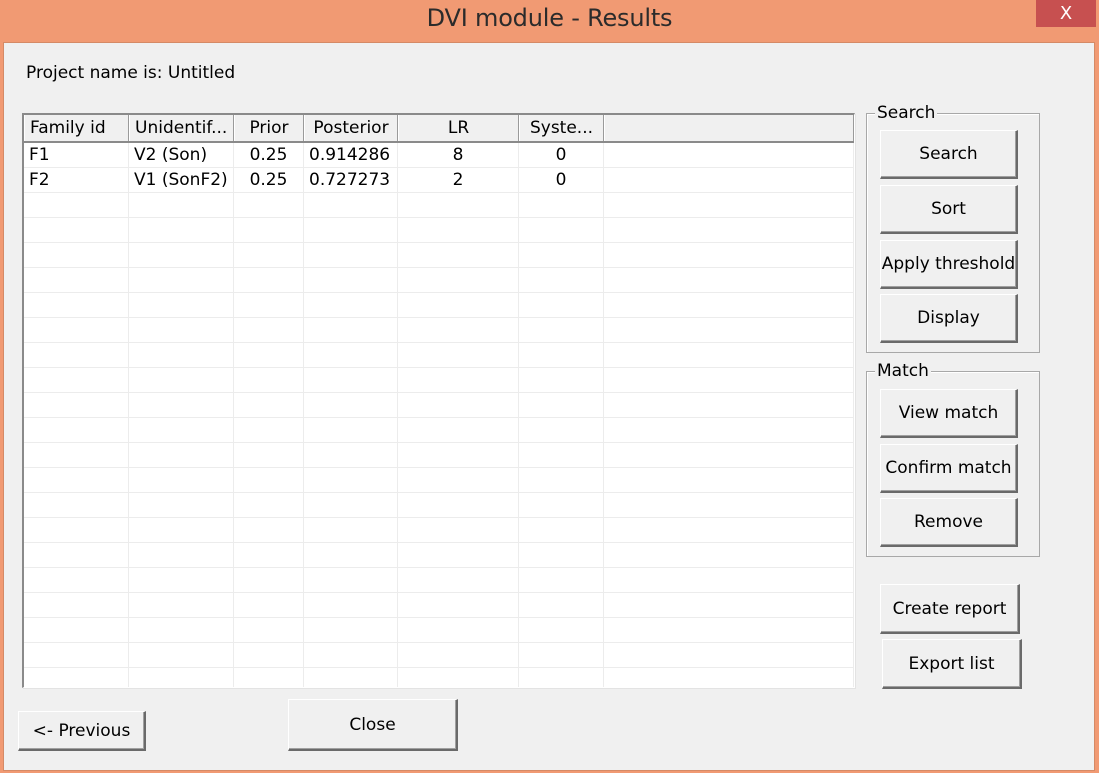 This screenshot has height=773, width=1099. I want to click on sort-button: Sort, so click(949, 209).